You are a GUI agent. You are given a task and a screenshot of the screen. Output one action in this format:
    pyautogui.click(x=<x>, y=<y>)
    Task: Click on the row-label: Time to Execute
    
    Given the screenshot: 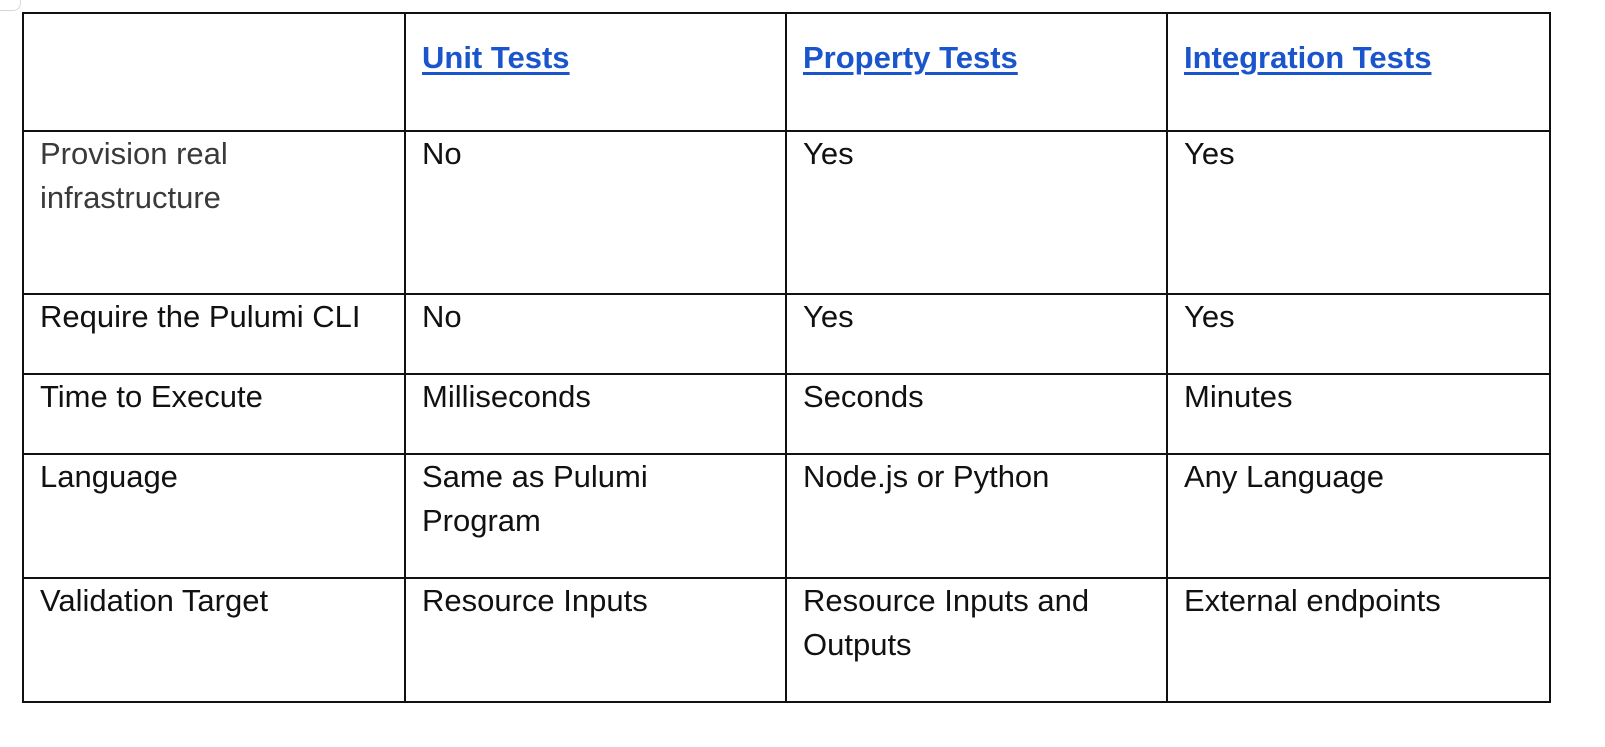 What is the action you would take?
    pyautogui.click(x=214, y=414)
    